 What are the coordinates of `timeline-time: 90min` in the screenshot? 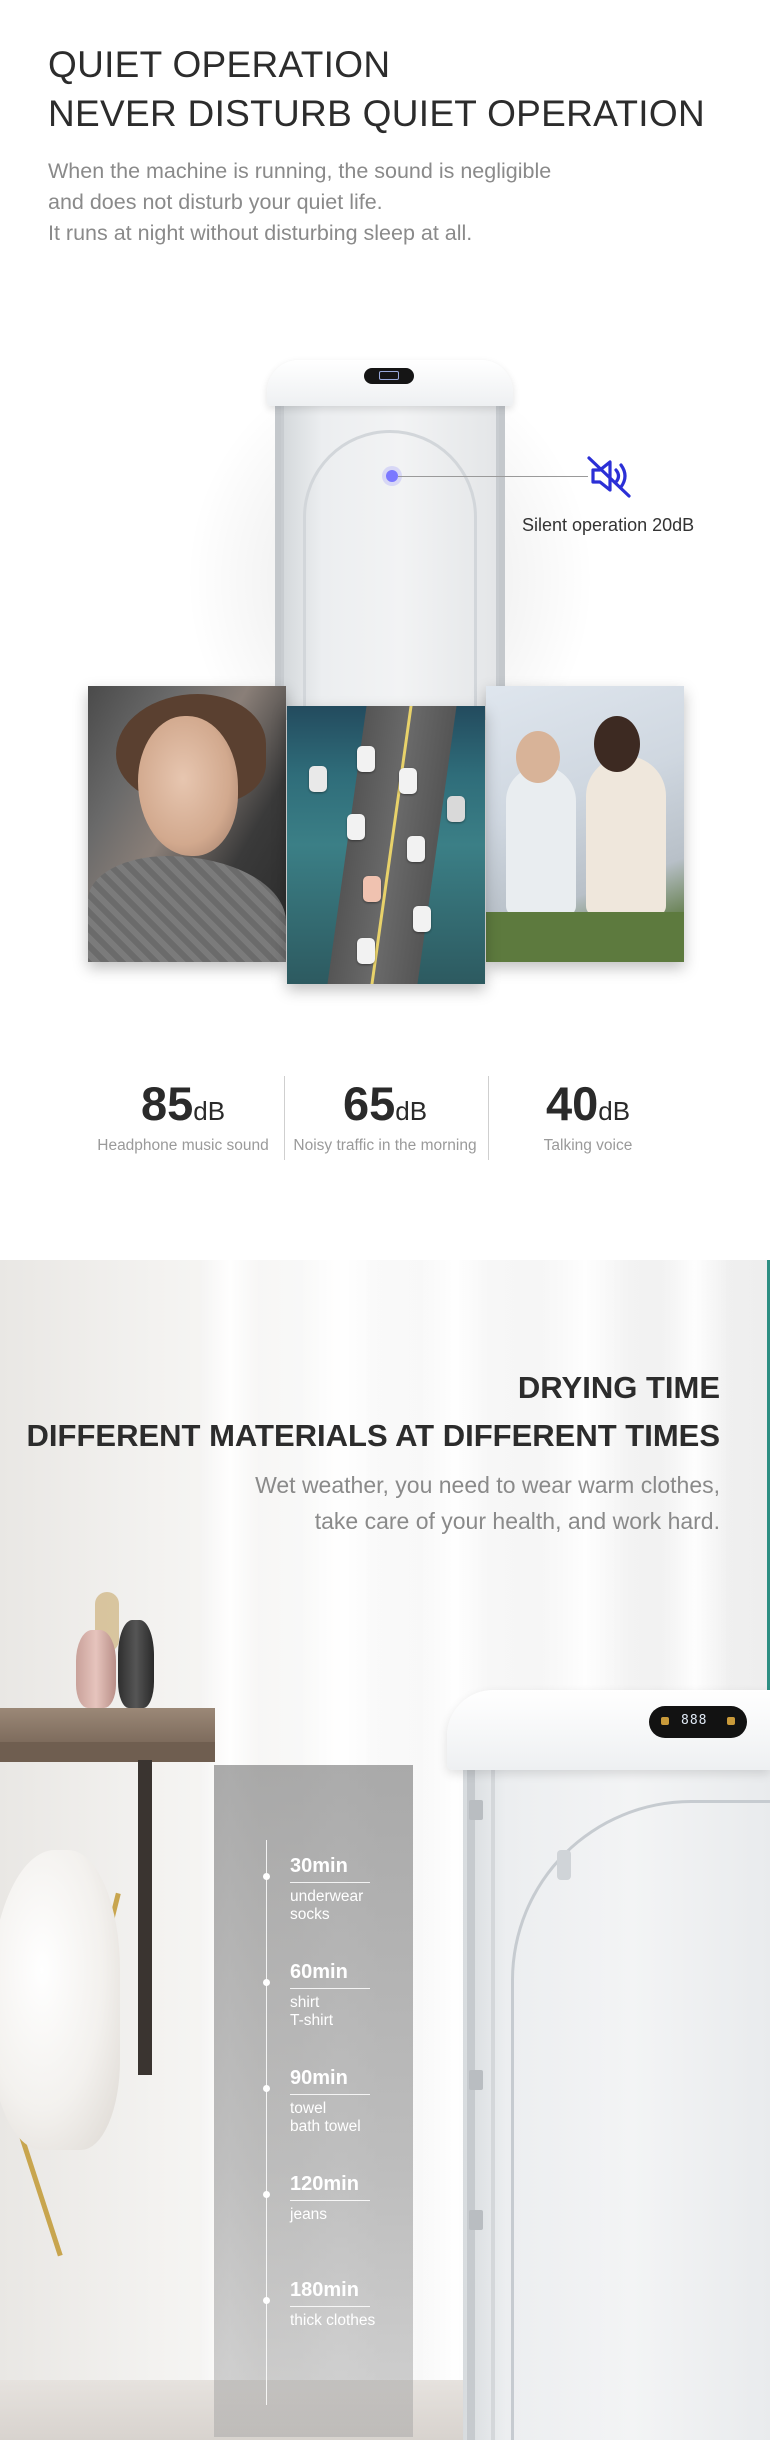 It's located at (319, 2078).